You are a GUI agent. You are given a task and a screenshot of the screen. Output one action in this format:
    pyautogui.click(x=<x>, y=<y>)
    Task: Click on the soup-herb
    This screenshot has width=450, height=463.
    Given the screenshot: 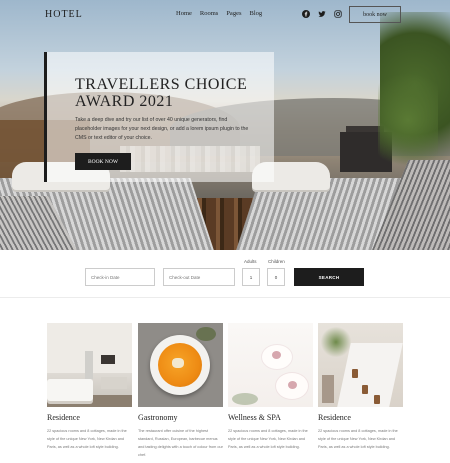 What is the action you would take?
    pyautogui.click(x=206, y=334)
    